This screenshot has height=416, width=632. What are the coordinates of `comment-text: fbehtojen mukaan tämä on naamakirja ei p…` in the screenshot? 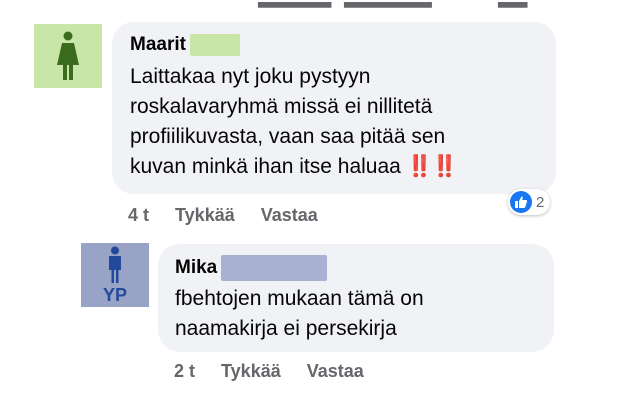 It's located at (299, 314).